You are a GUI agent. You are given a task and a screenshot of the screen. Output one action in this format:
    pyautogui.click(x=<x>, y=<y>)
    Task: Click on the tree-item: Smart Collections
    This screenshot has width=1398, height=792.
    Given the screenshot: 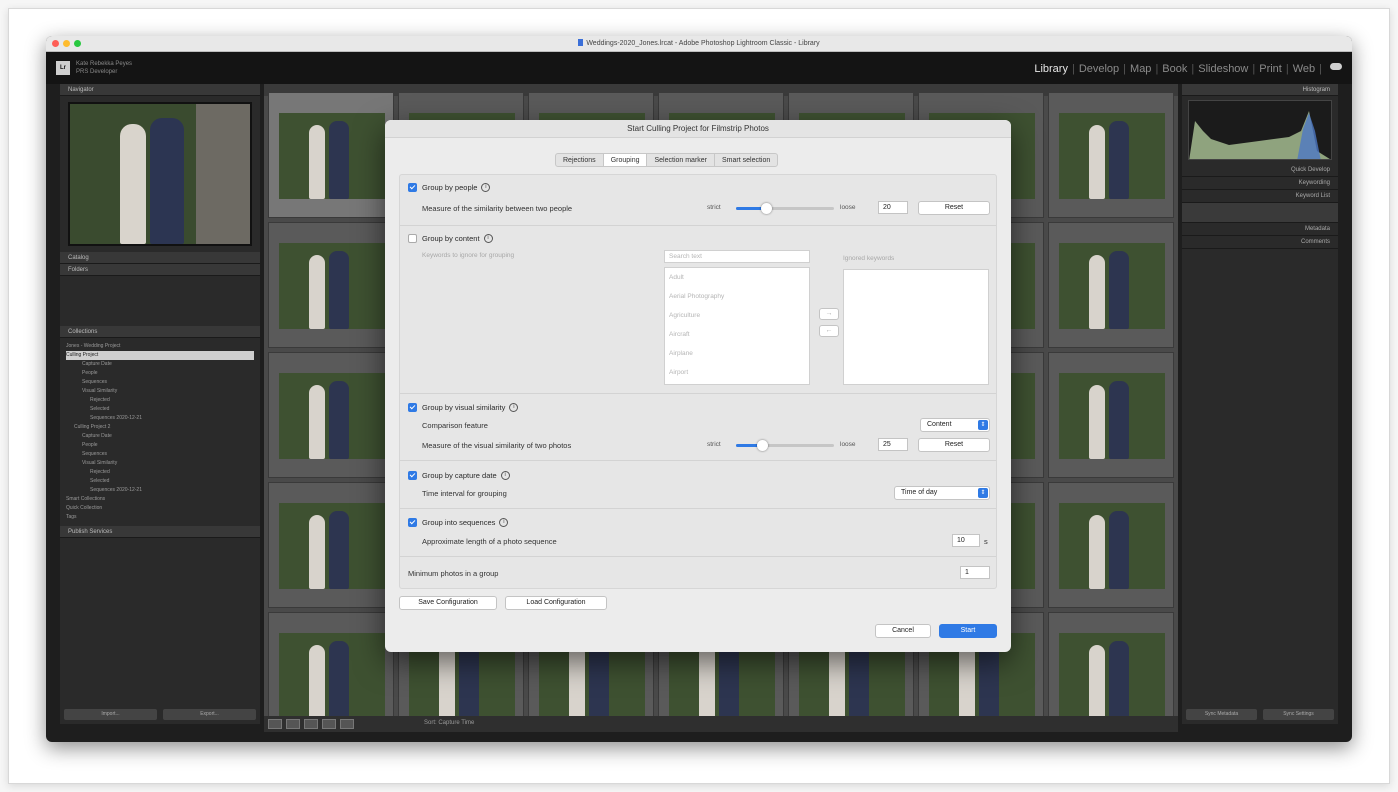 What is the action you would take?
    pyautogui.click(x=160, y=499)
    